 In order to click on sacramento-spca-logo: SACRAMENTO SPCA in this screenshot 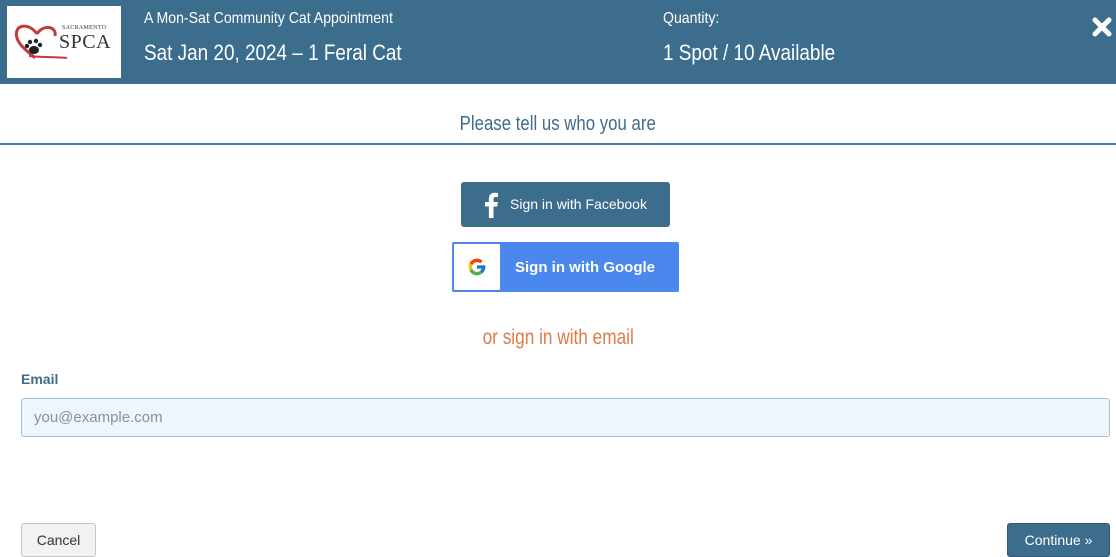, I will do `click(64, 42)`.